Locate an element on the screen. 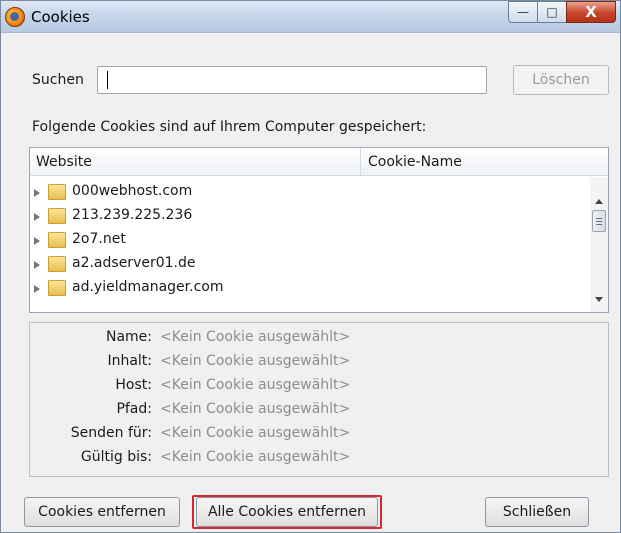  detail-row-expires: Gültig bis: <Kein Cookie ausgewählt> is located at coordinates (319, 458).